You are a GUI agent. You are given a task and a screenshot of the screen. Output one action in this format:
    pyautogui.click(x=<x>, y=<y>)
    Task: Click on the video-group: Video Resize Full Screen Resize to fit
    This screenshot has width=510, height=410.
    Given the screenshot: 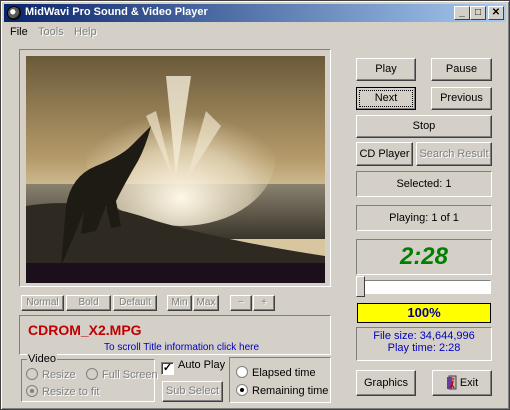 What is the action you would take?
    pyautogui.click(x=89, y=377)
    